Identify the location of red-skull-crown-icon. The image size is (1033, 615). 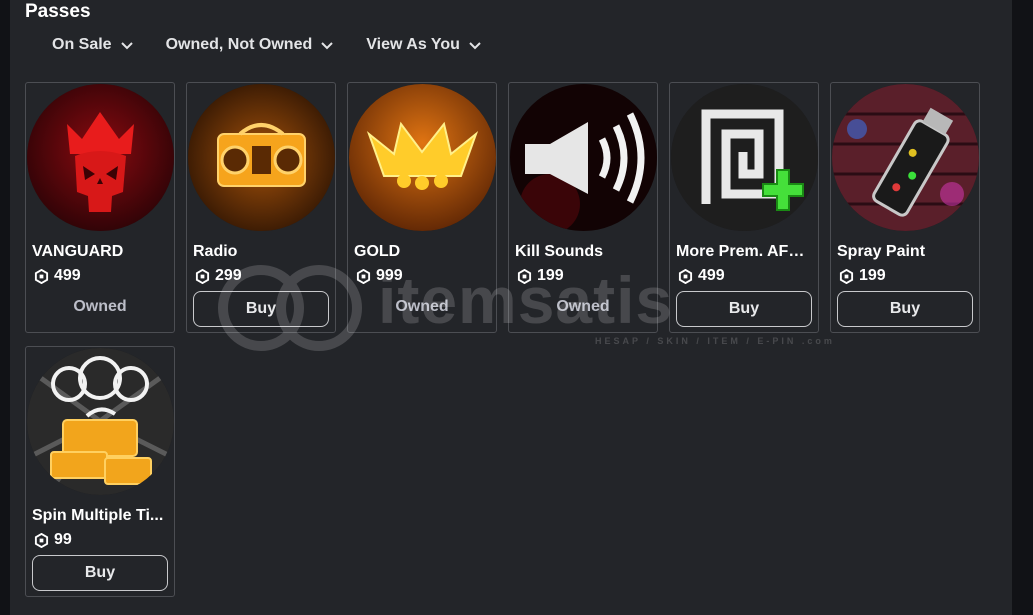
(100, 157).